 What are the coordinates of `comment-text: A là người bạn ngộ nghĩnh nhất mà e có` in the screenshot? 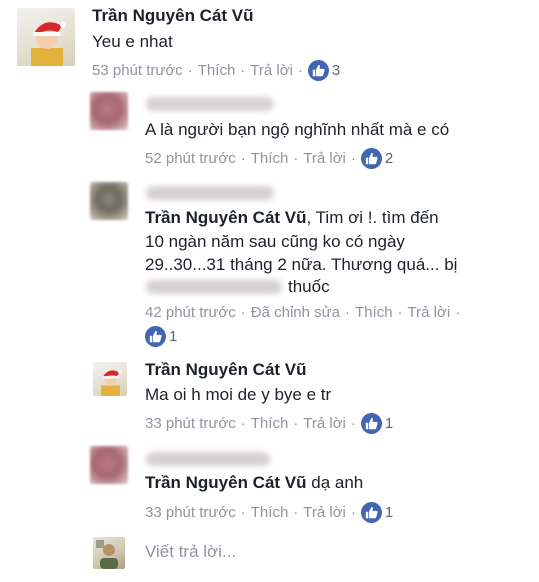 It's located at (297, 129).